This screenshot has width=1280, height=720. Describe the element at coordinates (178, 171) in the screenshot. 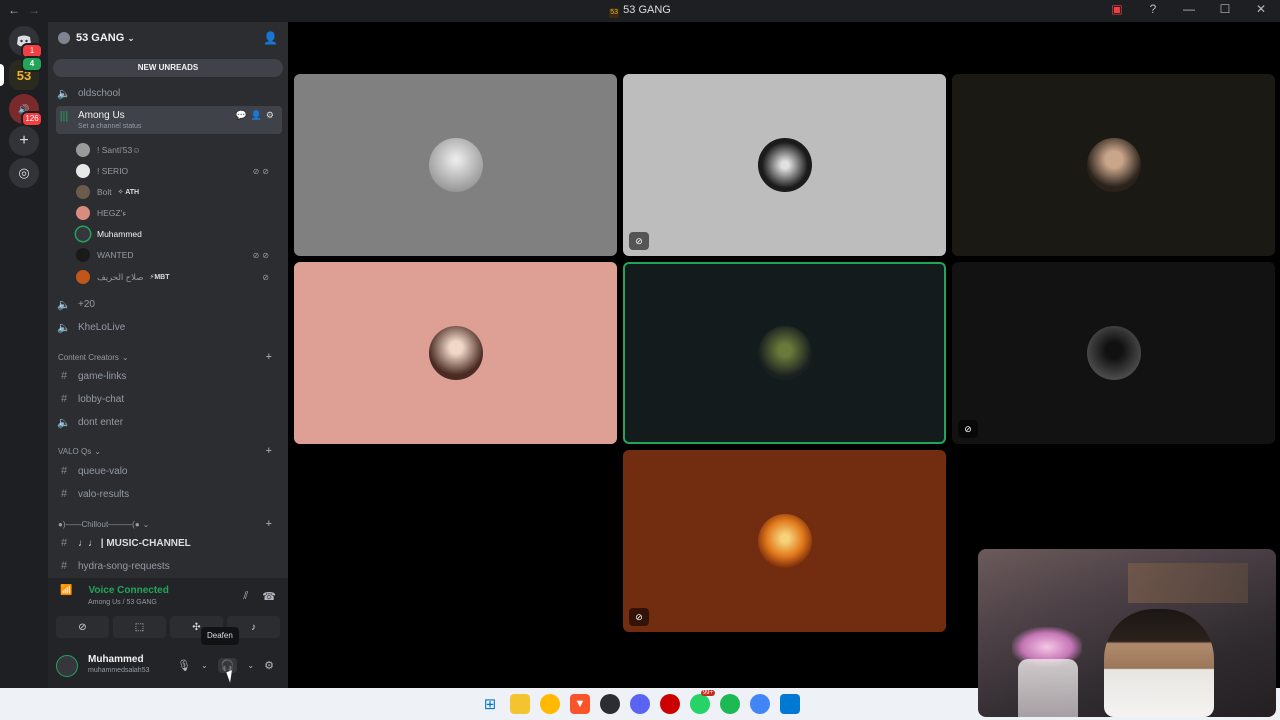

I see `voice-user: ! SERIO ⊘⊘` at that location.